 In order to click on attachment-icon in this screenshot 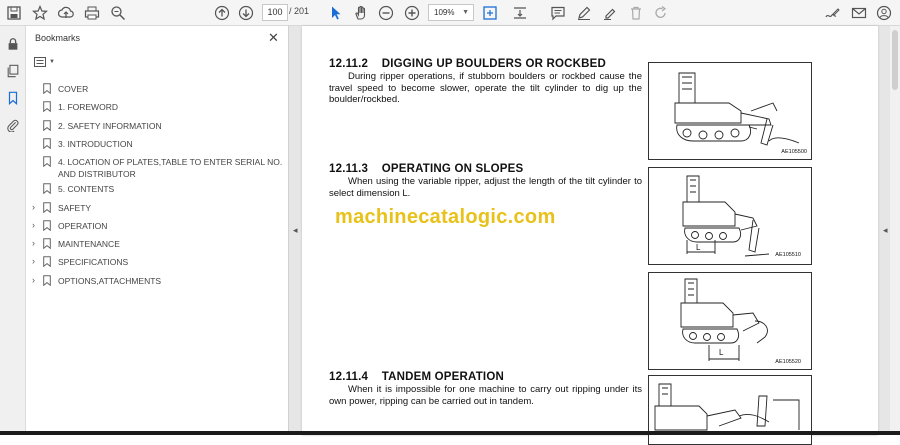, I will do `click(13, 125)`.